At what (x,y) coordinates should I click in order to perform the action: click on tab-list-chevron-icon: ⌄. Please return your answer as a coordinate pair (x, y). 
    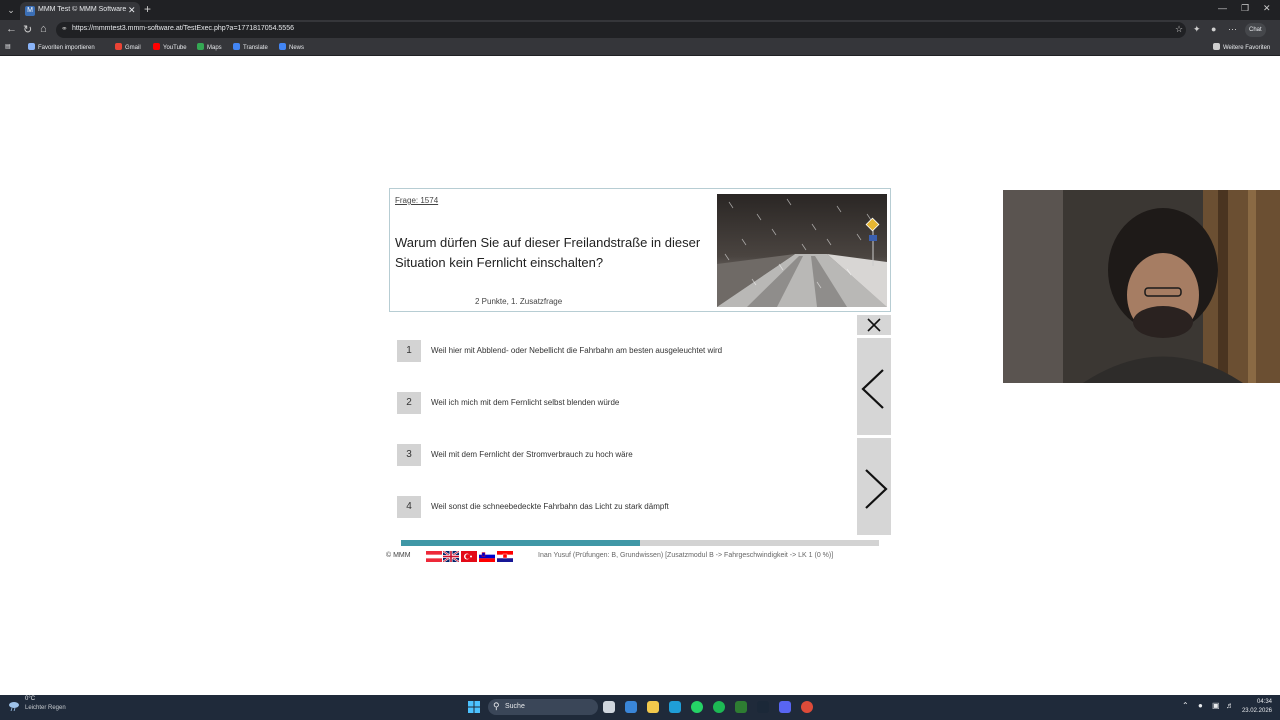
    Looking at the image, I should click on (11, 10).